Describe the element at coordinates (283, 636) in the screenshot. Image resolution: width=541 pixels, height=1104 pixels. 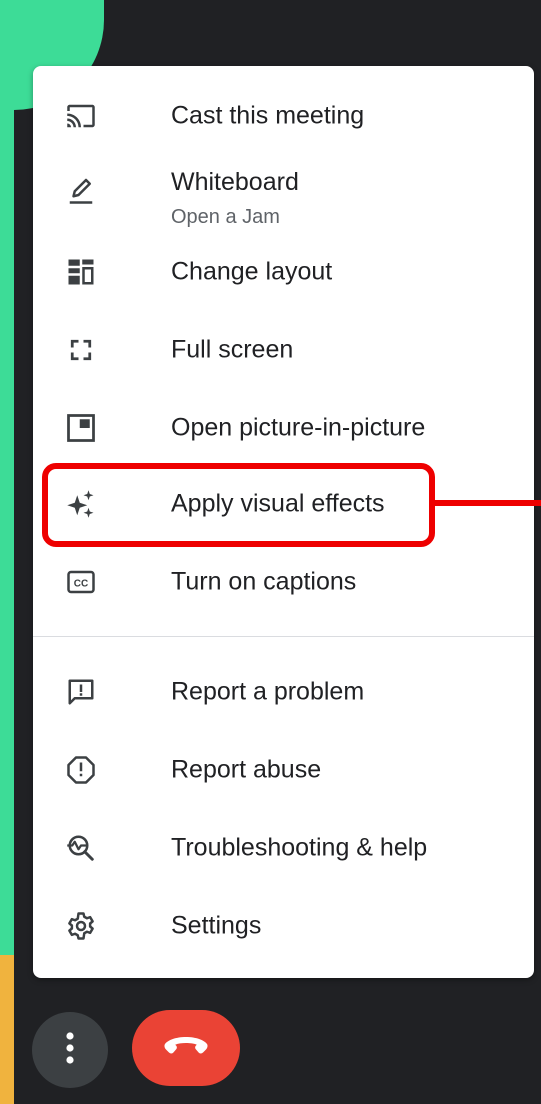
I see `menu-divider` at that location.